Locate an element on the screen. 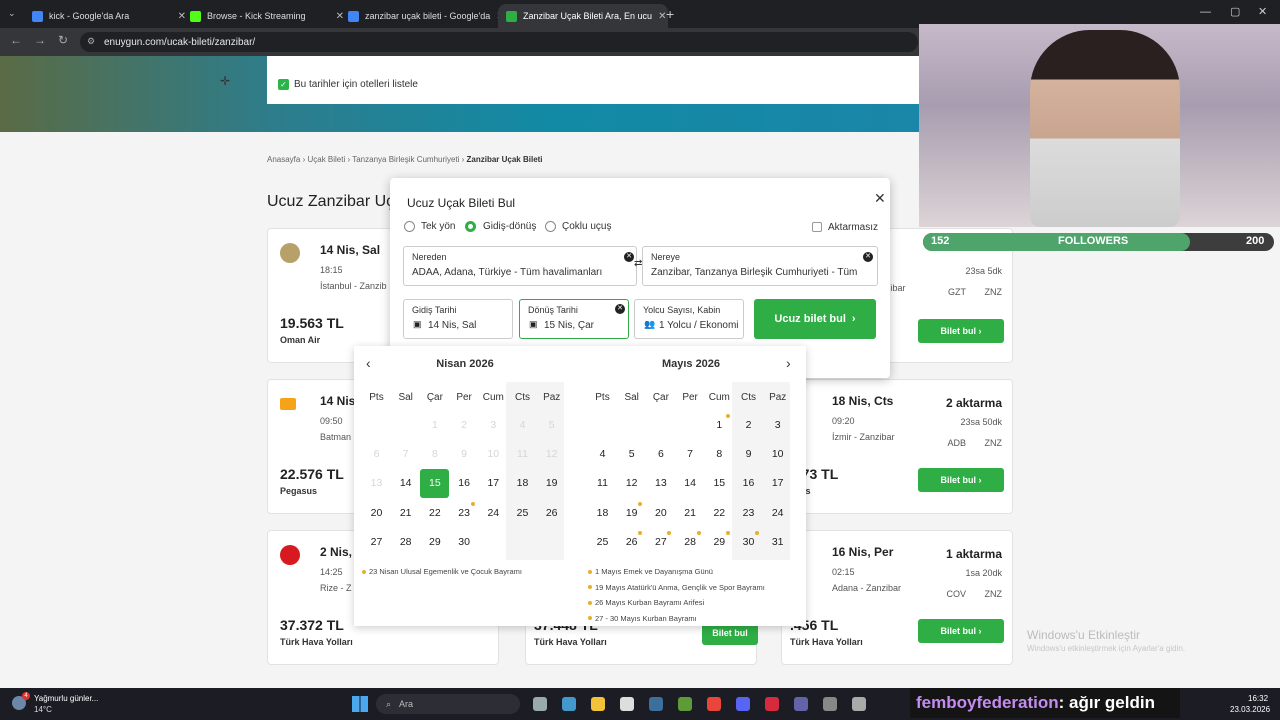 Image resolution: width=1280 pixels, height=720 pixels. calendar-day: 2 is located at coordinates (748, 425).